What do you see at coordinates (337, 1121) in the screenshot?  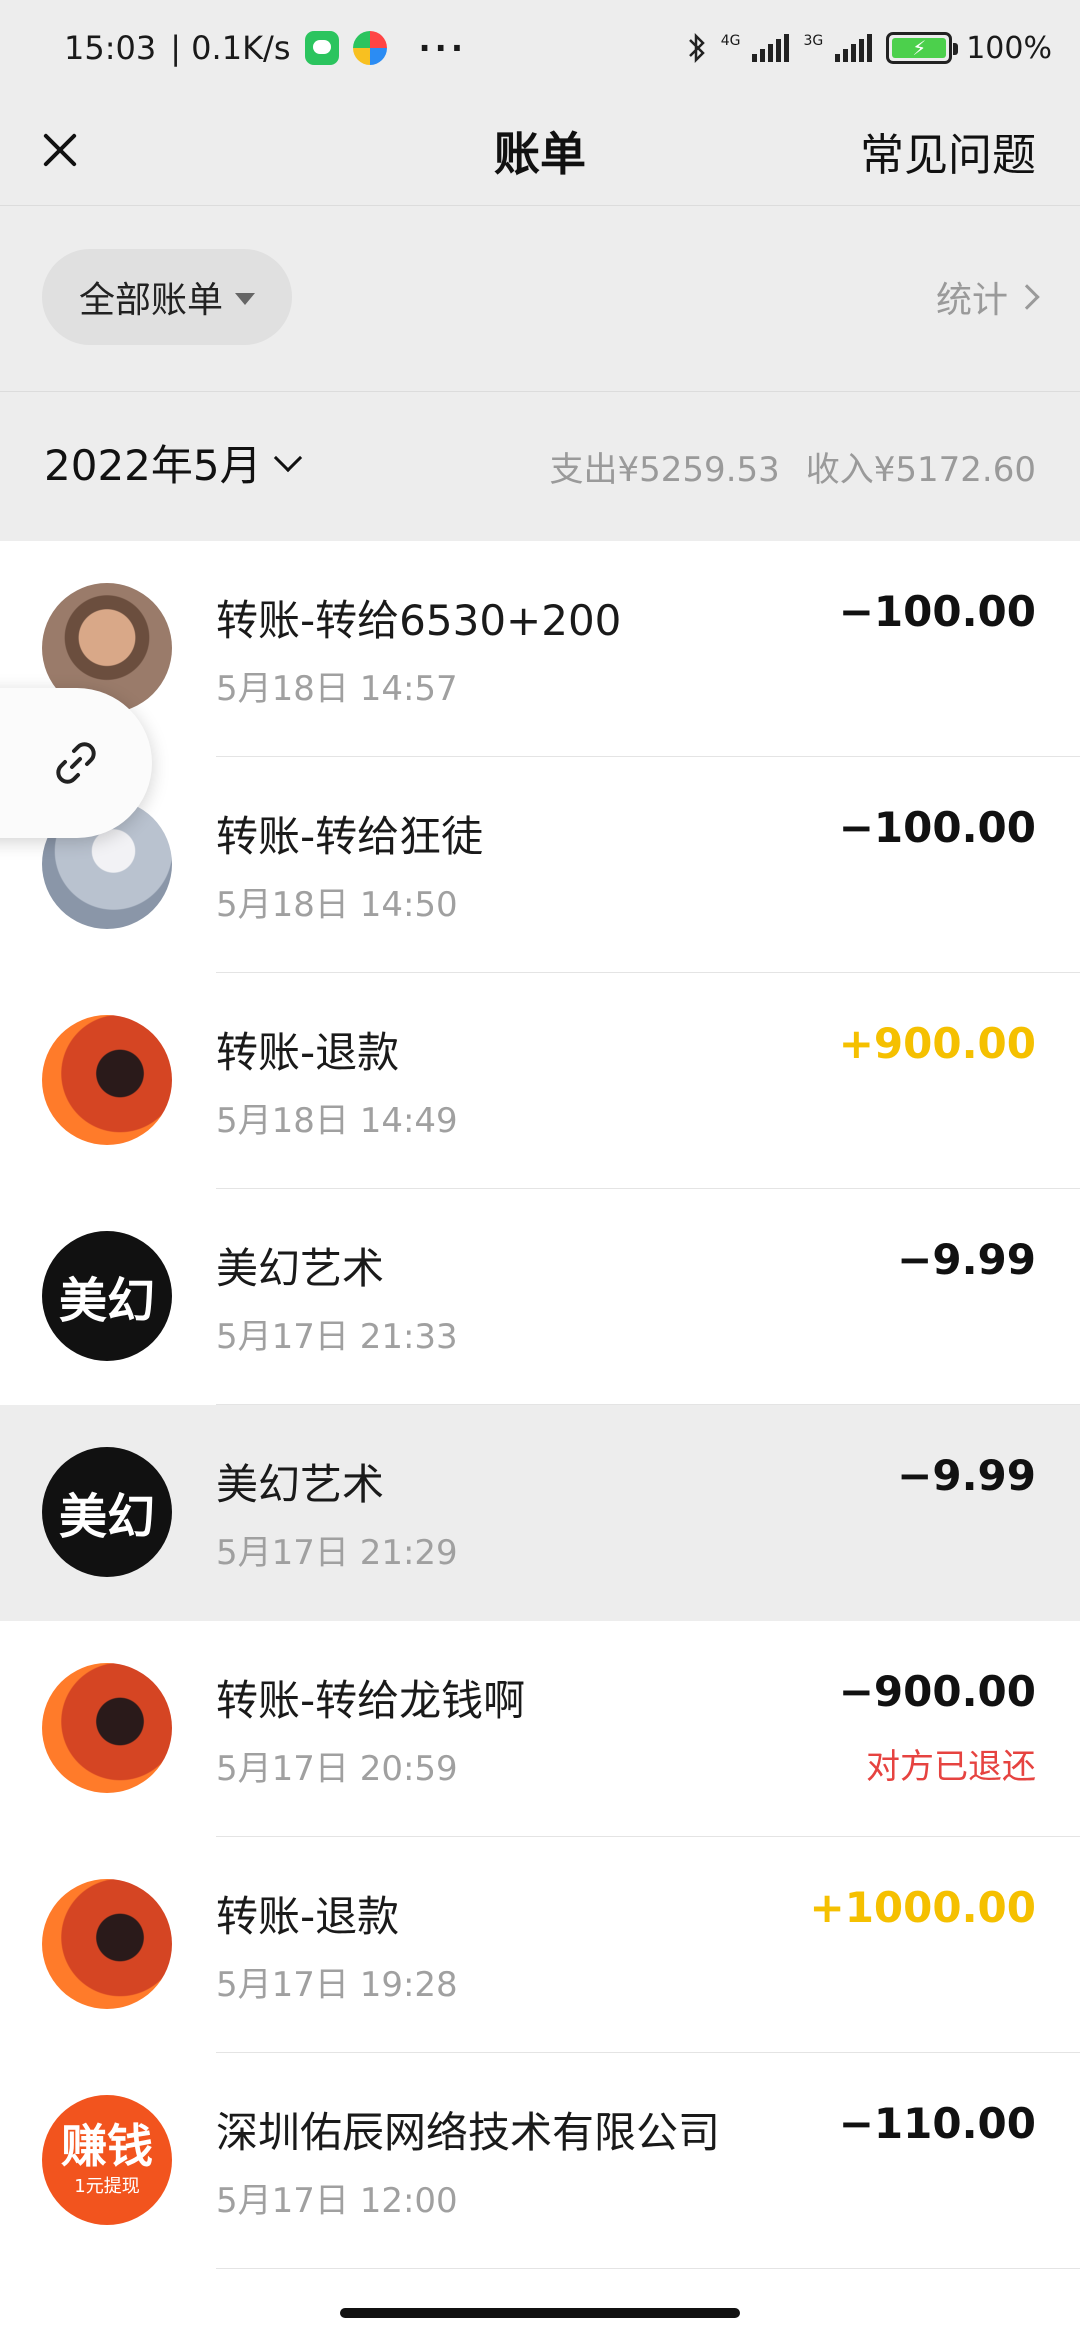 I see `transaction-date: 5月18日 14:49` at bounding box center [337, 1121].